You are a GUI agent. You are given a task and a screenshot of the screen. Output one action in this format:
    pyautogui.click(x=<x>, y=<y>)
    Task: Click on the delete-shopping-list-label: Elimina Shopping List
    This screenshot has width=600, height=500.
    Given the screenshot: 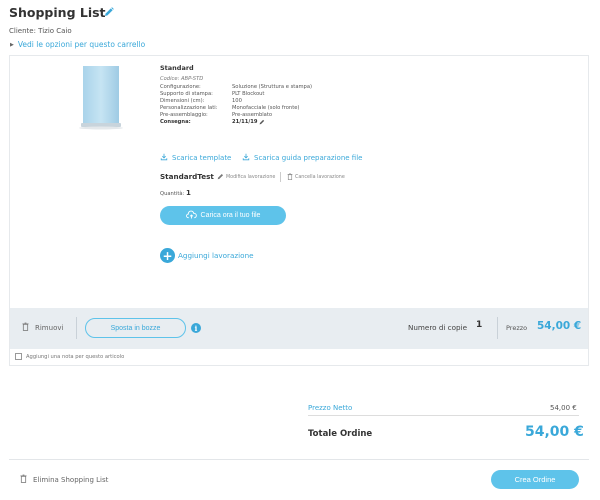 What is the action you would take?
    pyautogui.click(x=71, y=479)
    